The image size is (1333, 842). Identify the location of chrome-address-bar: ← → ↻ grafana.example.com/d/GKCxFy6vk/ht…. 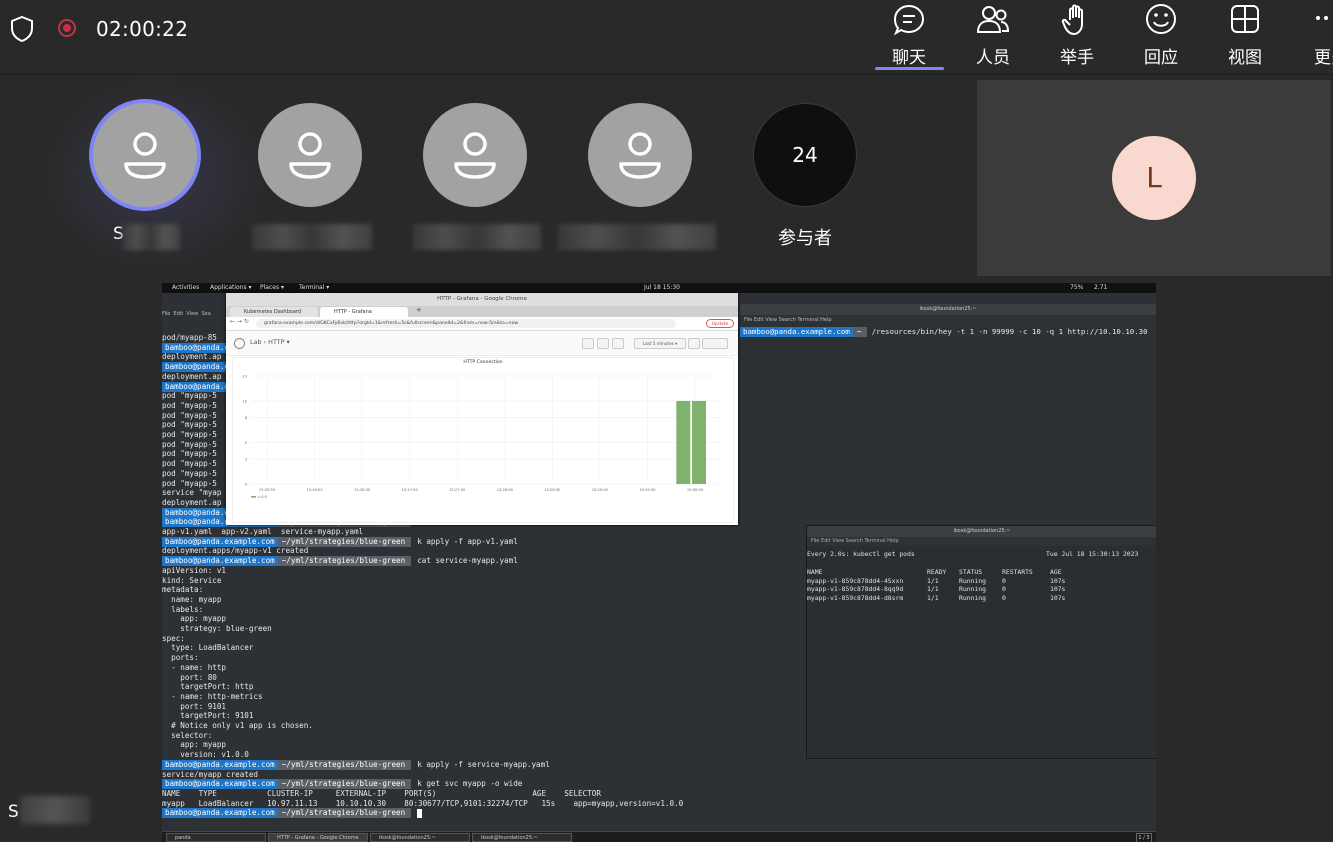
(482, 324).